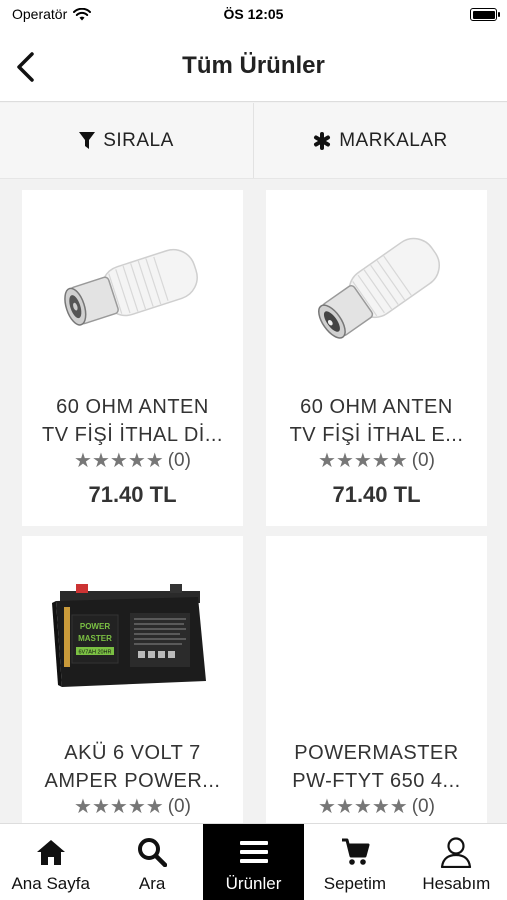  Describe the element at coordinates (253, 852) in the screenshot. I see `menu-icon` at that location.